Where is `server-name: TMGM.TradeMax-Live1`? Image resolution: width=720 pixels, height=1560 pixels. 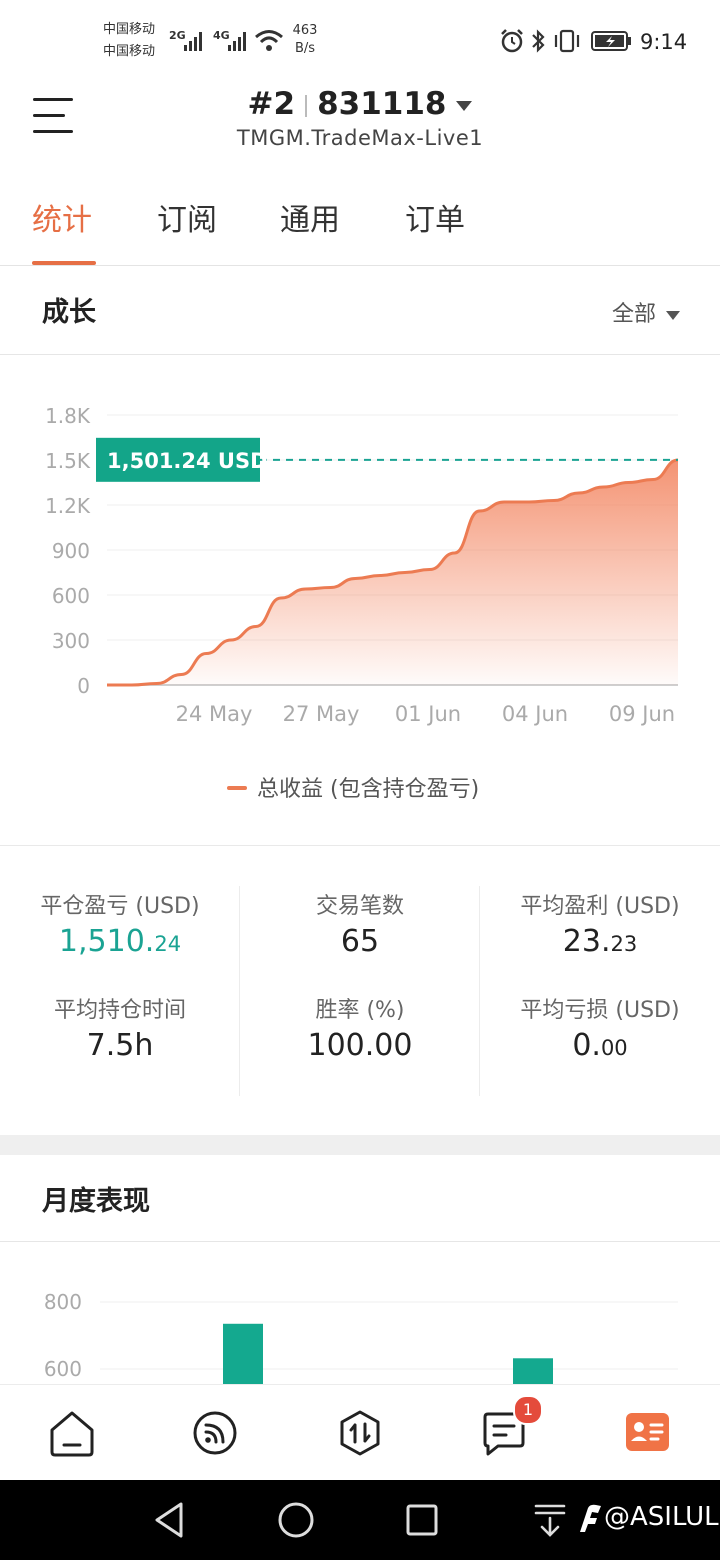
server-name: TMGM.TradeMax-Live1 is located at coordinates (360, 138).